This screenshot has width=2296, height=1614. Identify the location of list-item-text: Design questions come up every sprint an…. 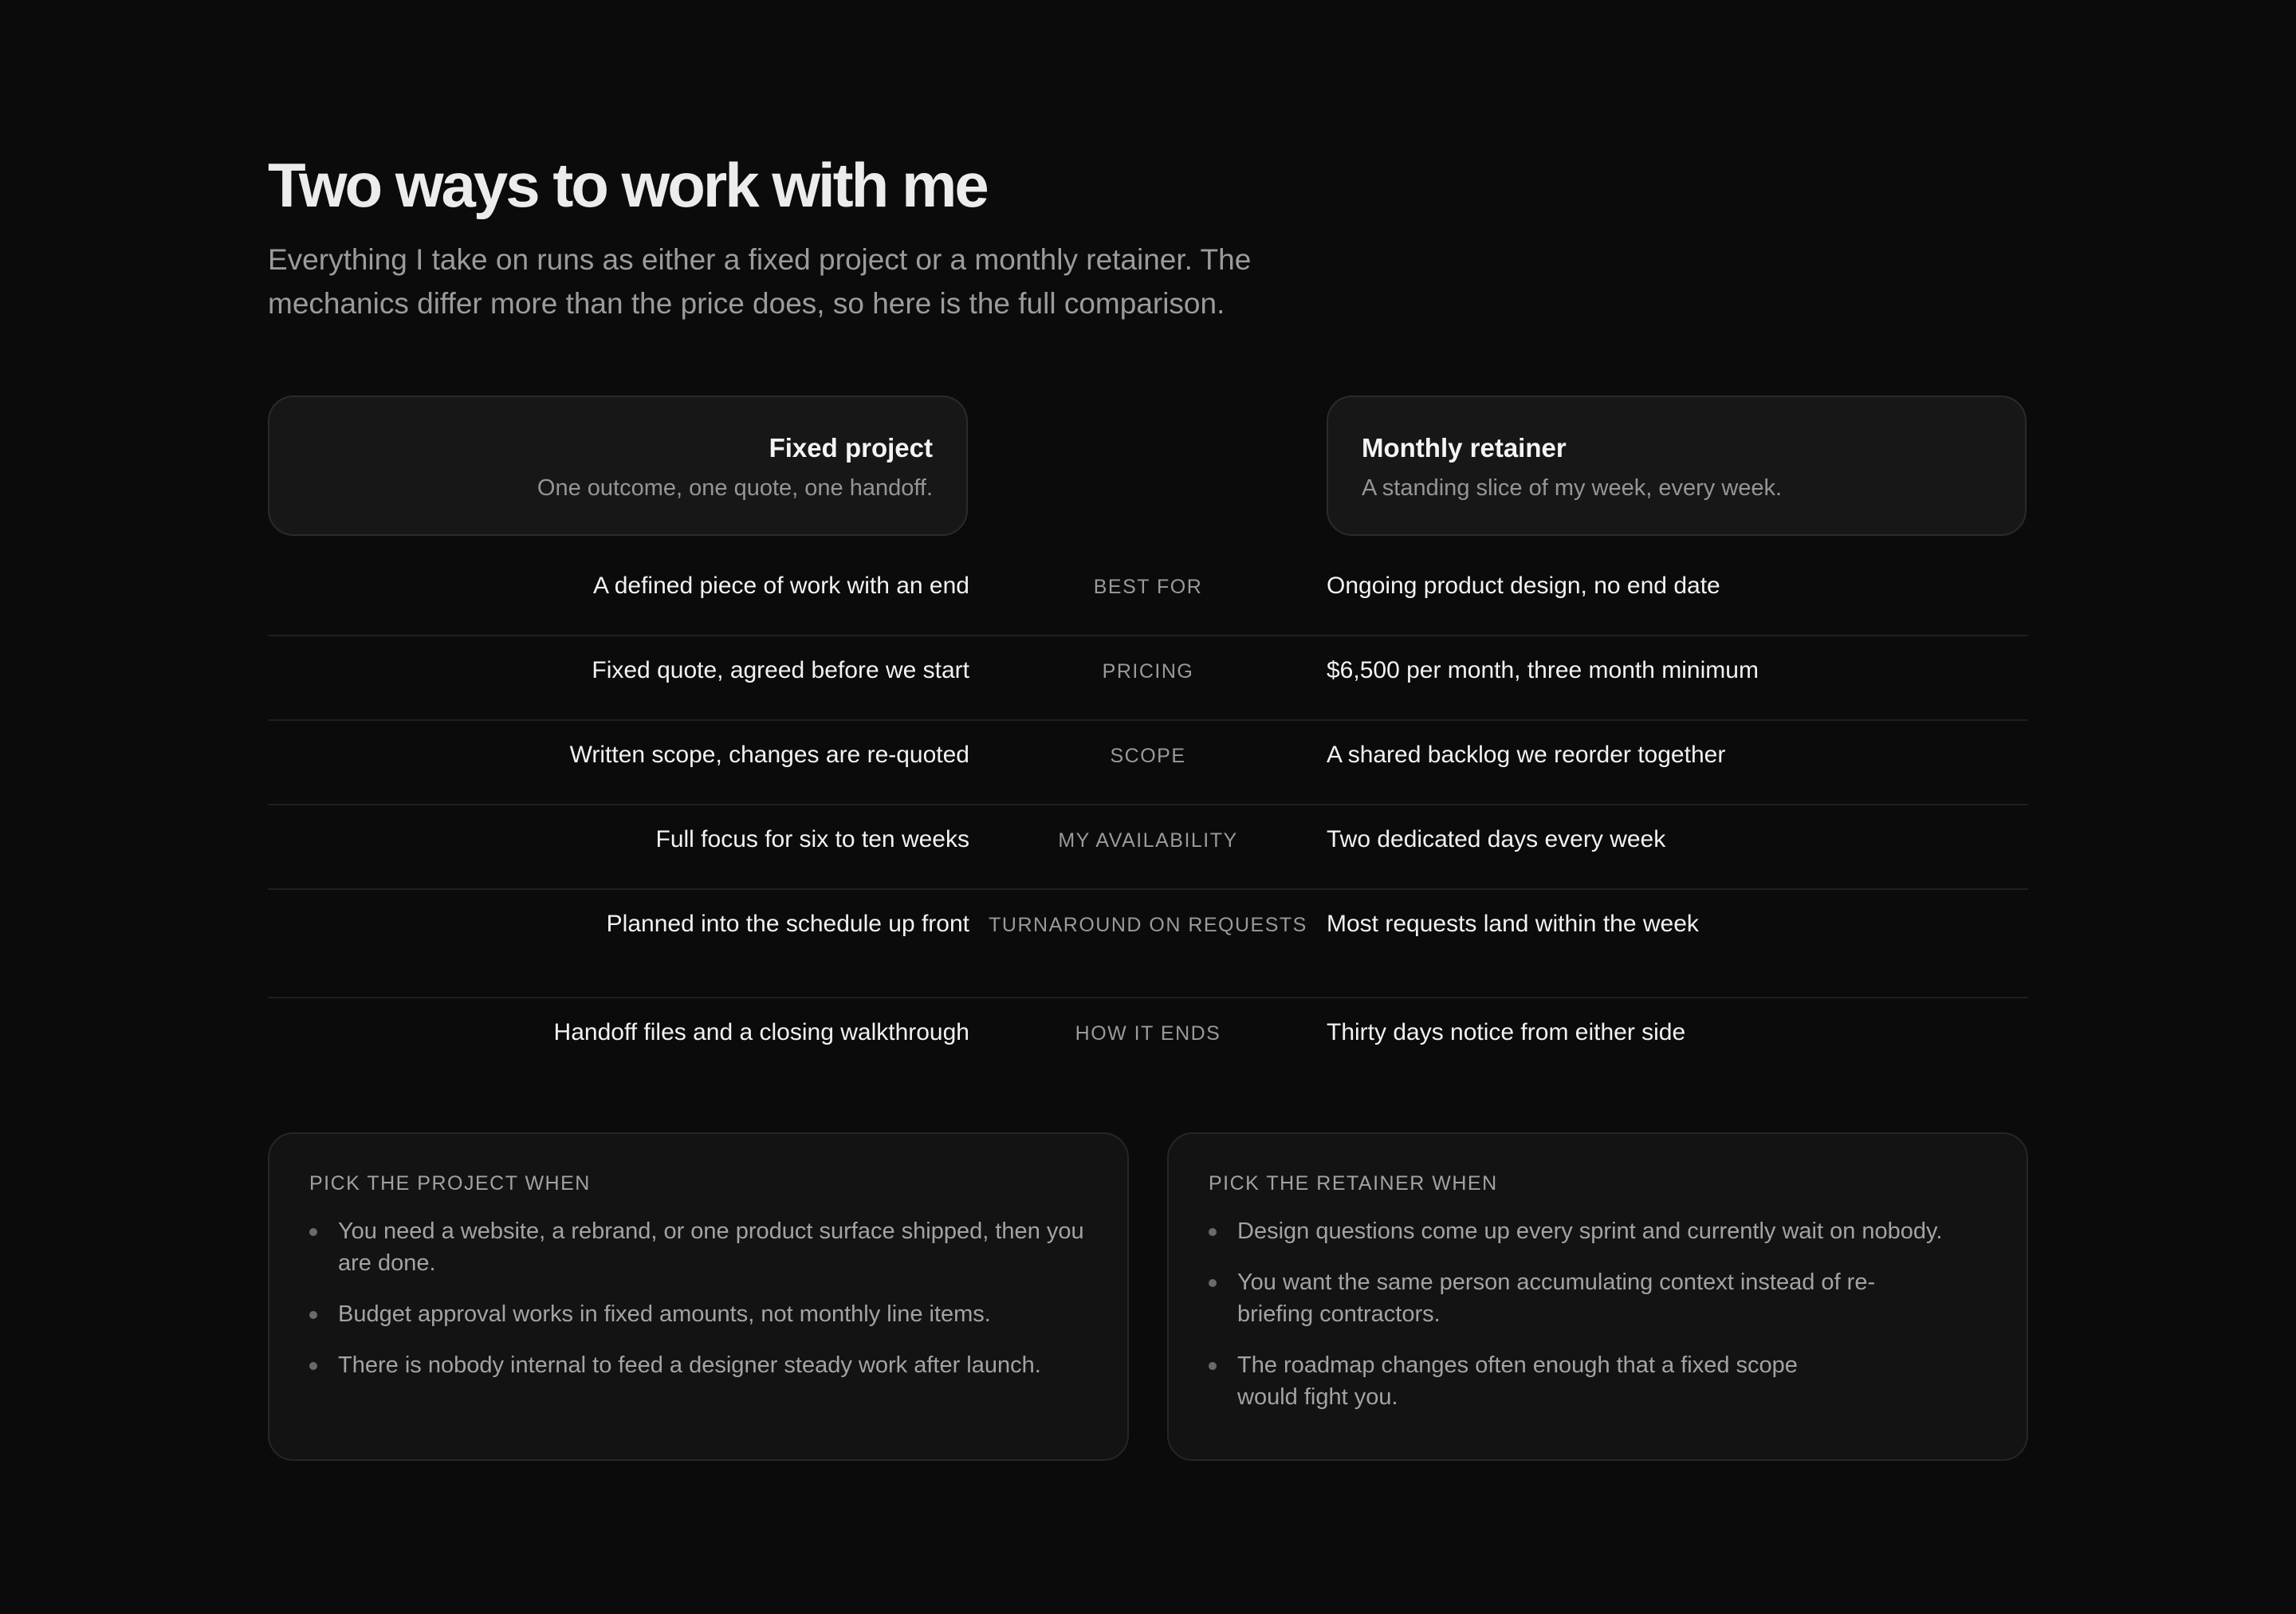
(1590, 1231).